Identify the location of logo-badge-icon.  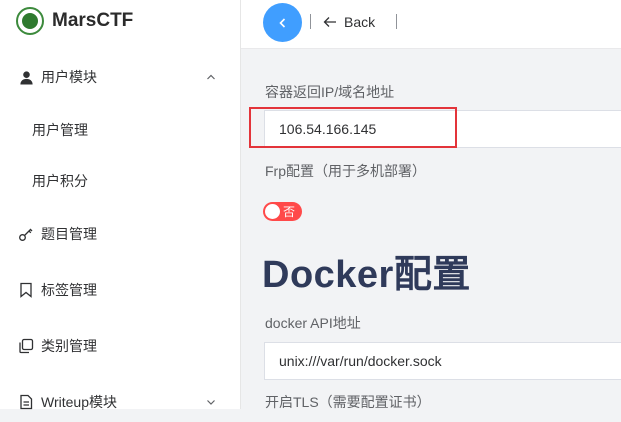
(30, 21).